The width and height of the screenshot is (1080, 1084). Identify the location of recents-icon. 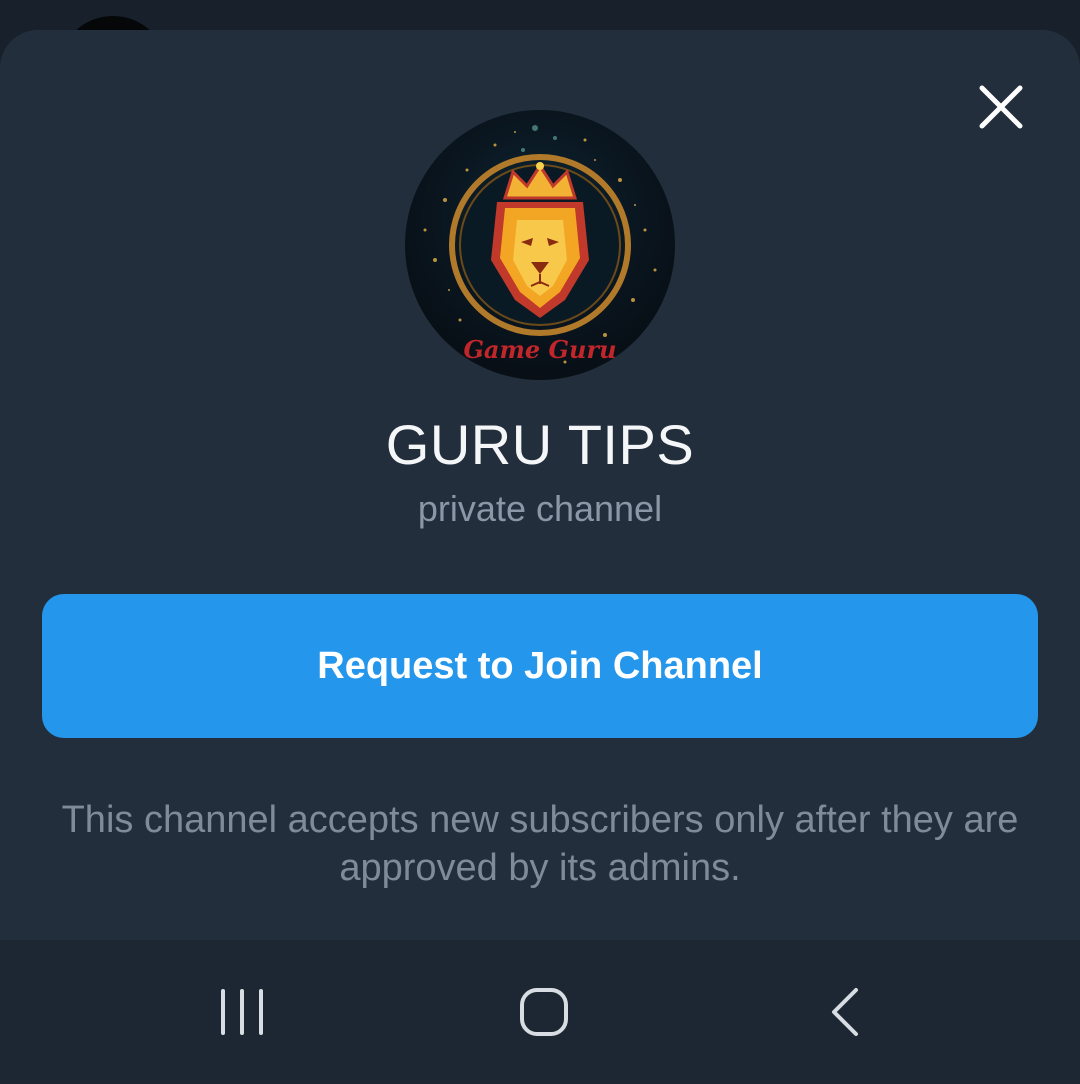
(242, 1012).